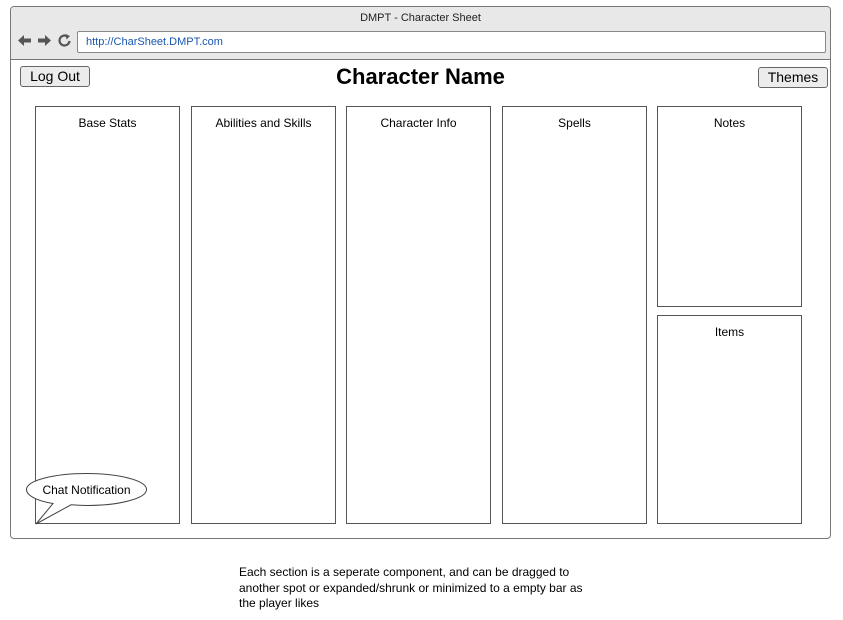 Image resolution: width=843 pixels, height=620 pixels. What do you see at coordinates (263, 315) in the screenshot?
I see `panel-abilities-and-skills: Abilities and Skills` at bounding box center [263, 315].